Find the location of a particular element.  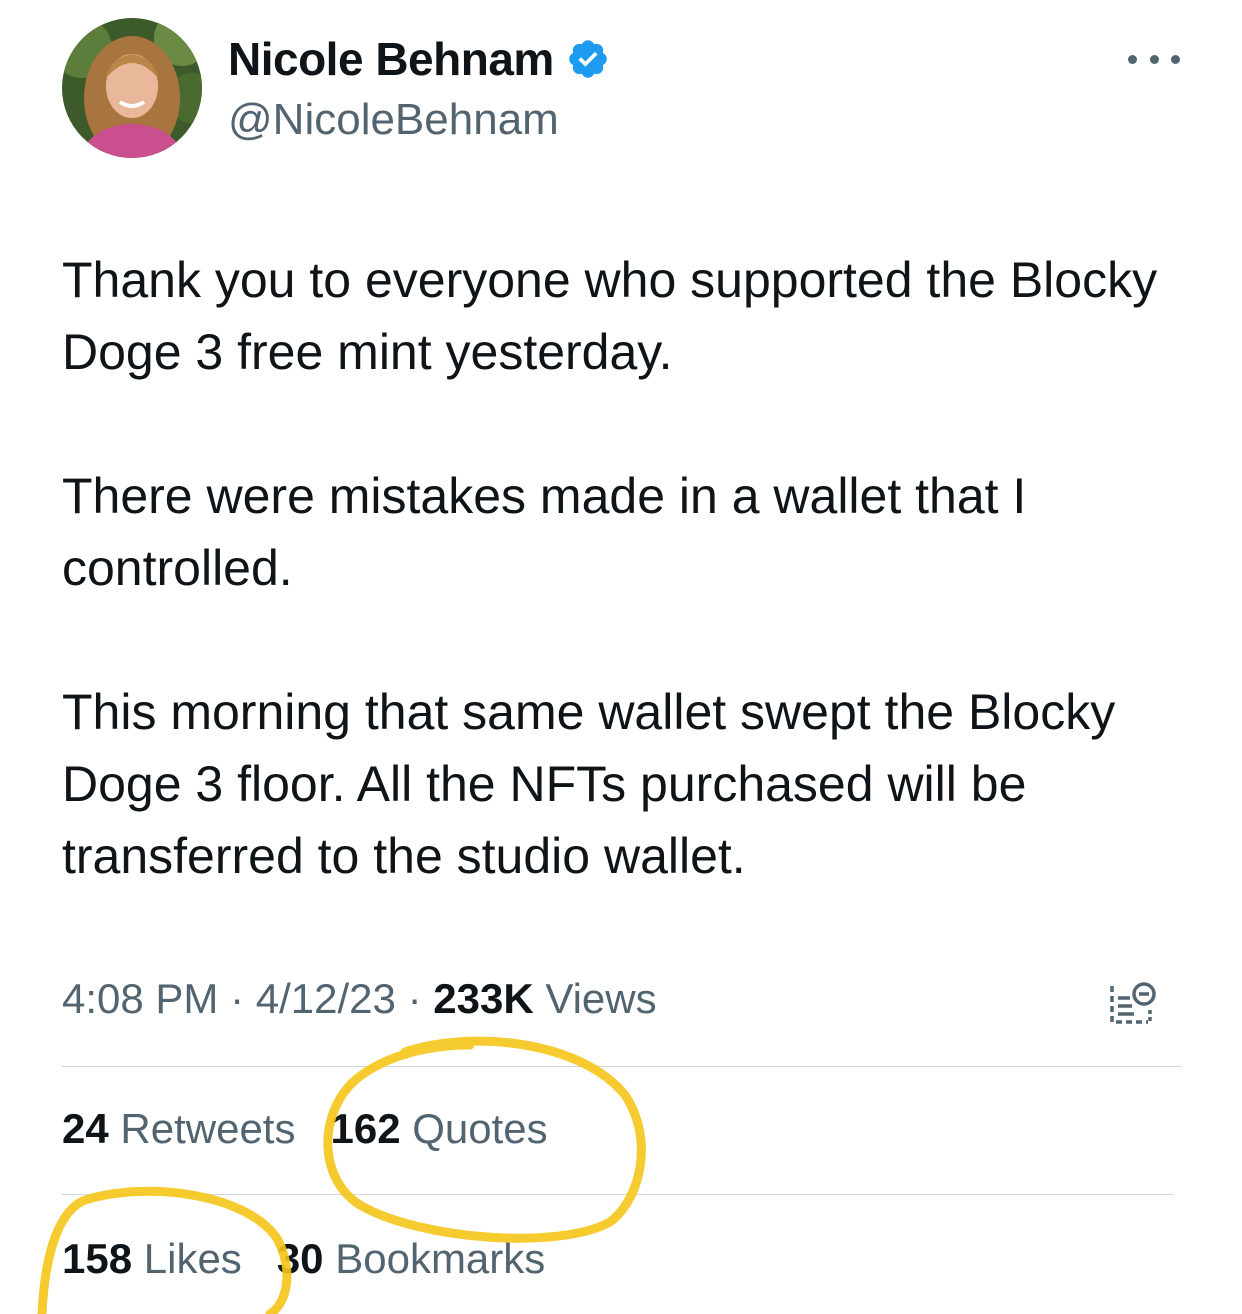

avatar-image is located at coordinates (132, 88).